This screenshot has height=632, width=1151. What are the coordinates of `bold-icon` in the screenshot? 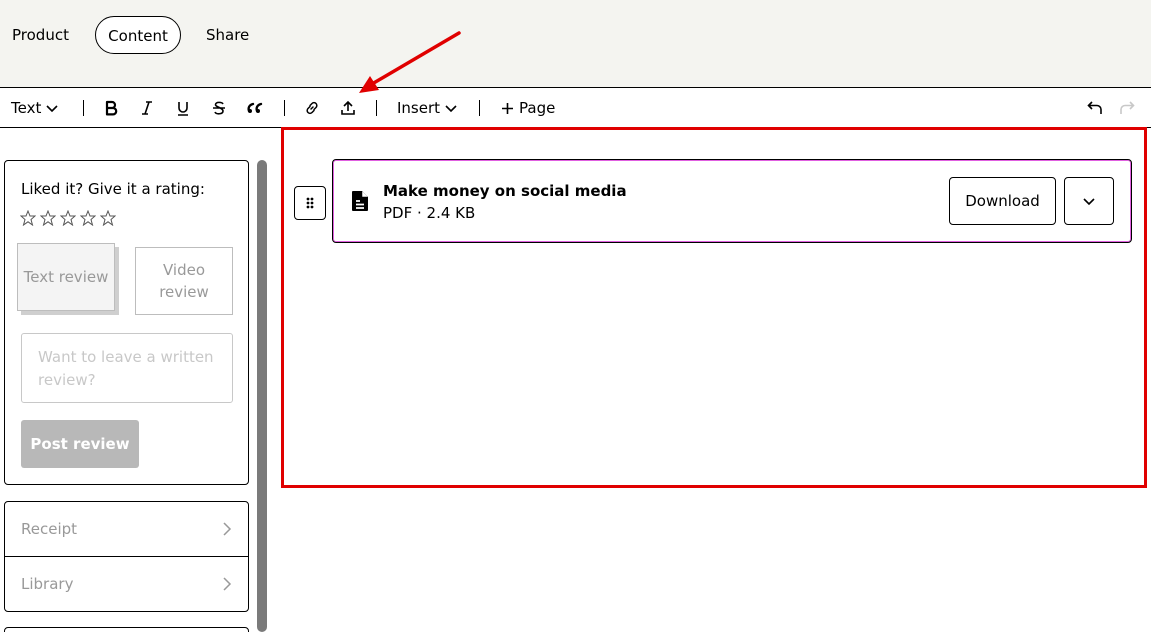 It's located at (111, 108).